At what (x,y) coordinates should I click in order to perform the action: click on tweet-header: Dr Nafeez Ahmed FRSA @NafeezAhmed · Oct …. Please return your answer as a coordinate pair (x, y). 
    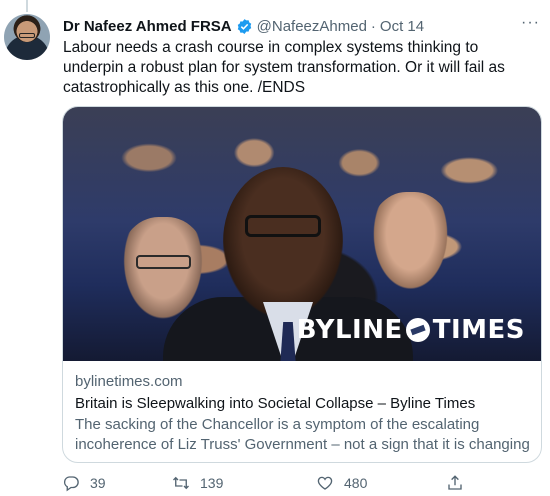
    Looking at the image, I should click on (301, 25).